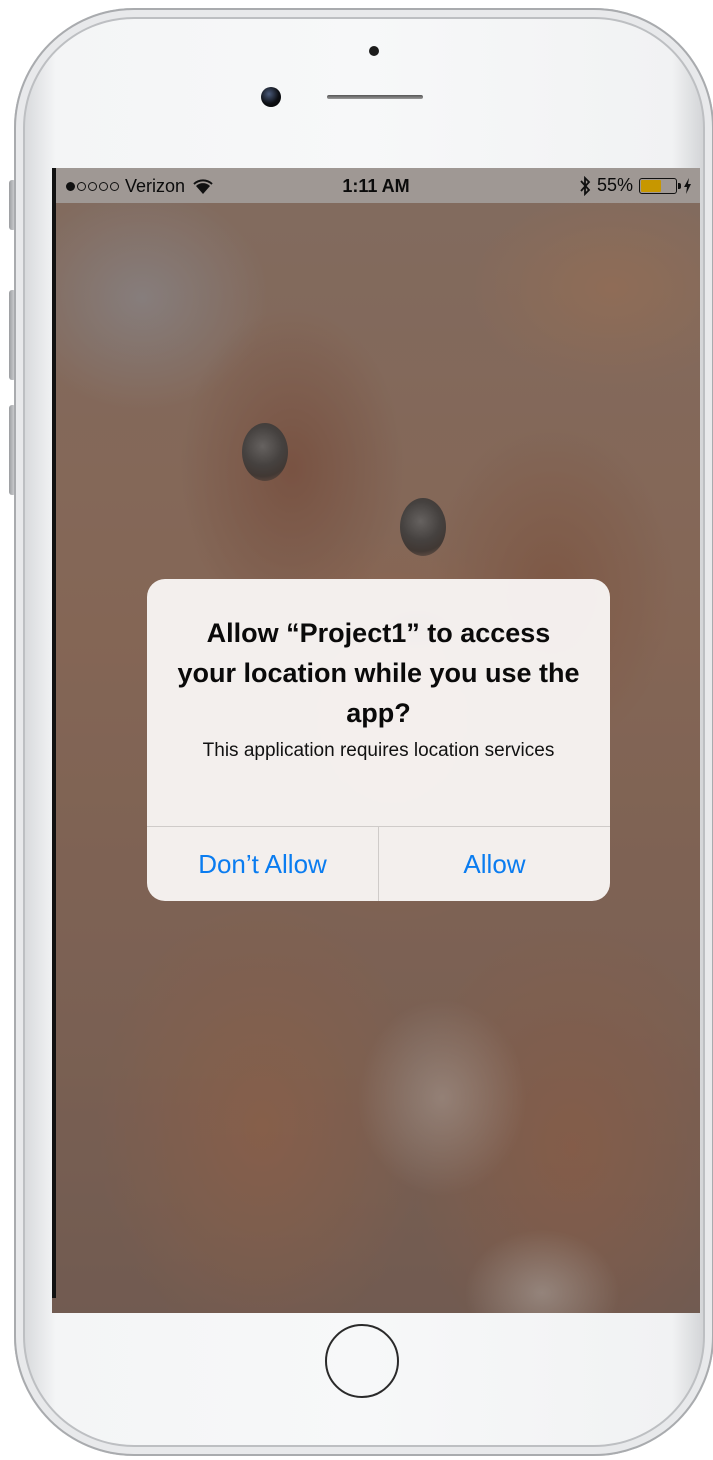 The height and width of the screenshot is (1460, 713). What do you see at coordinates (679, 185) in the screenshot?
I see `battery-nub` at bounding box center [679, 185].